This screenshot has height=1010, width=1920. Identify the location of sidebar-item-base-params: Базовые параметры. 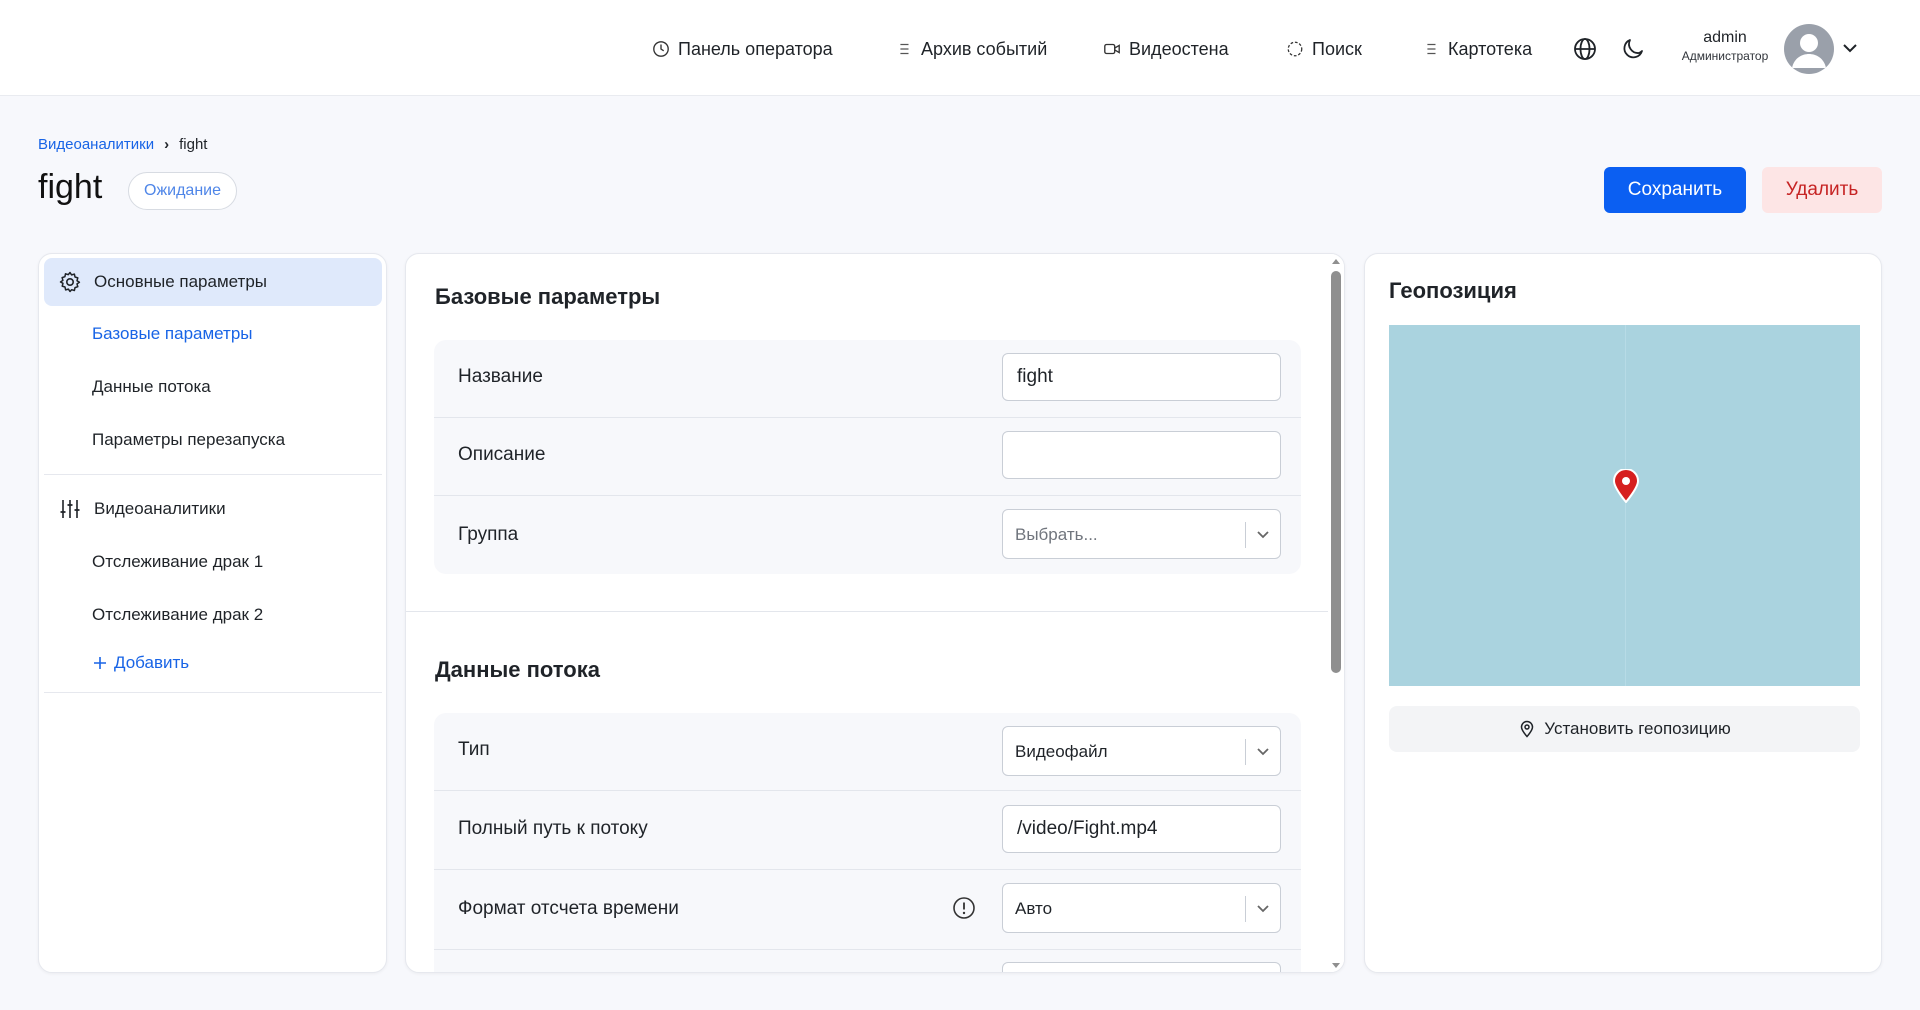
(172, 334).